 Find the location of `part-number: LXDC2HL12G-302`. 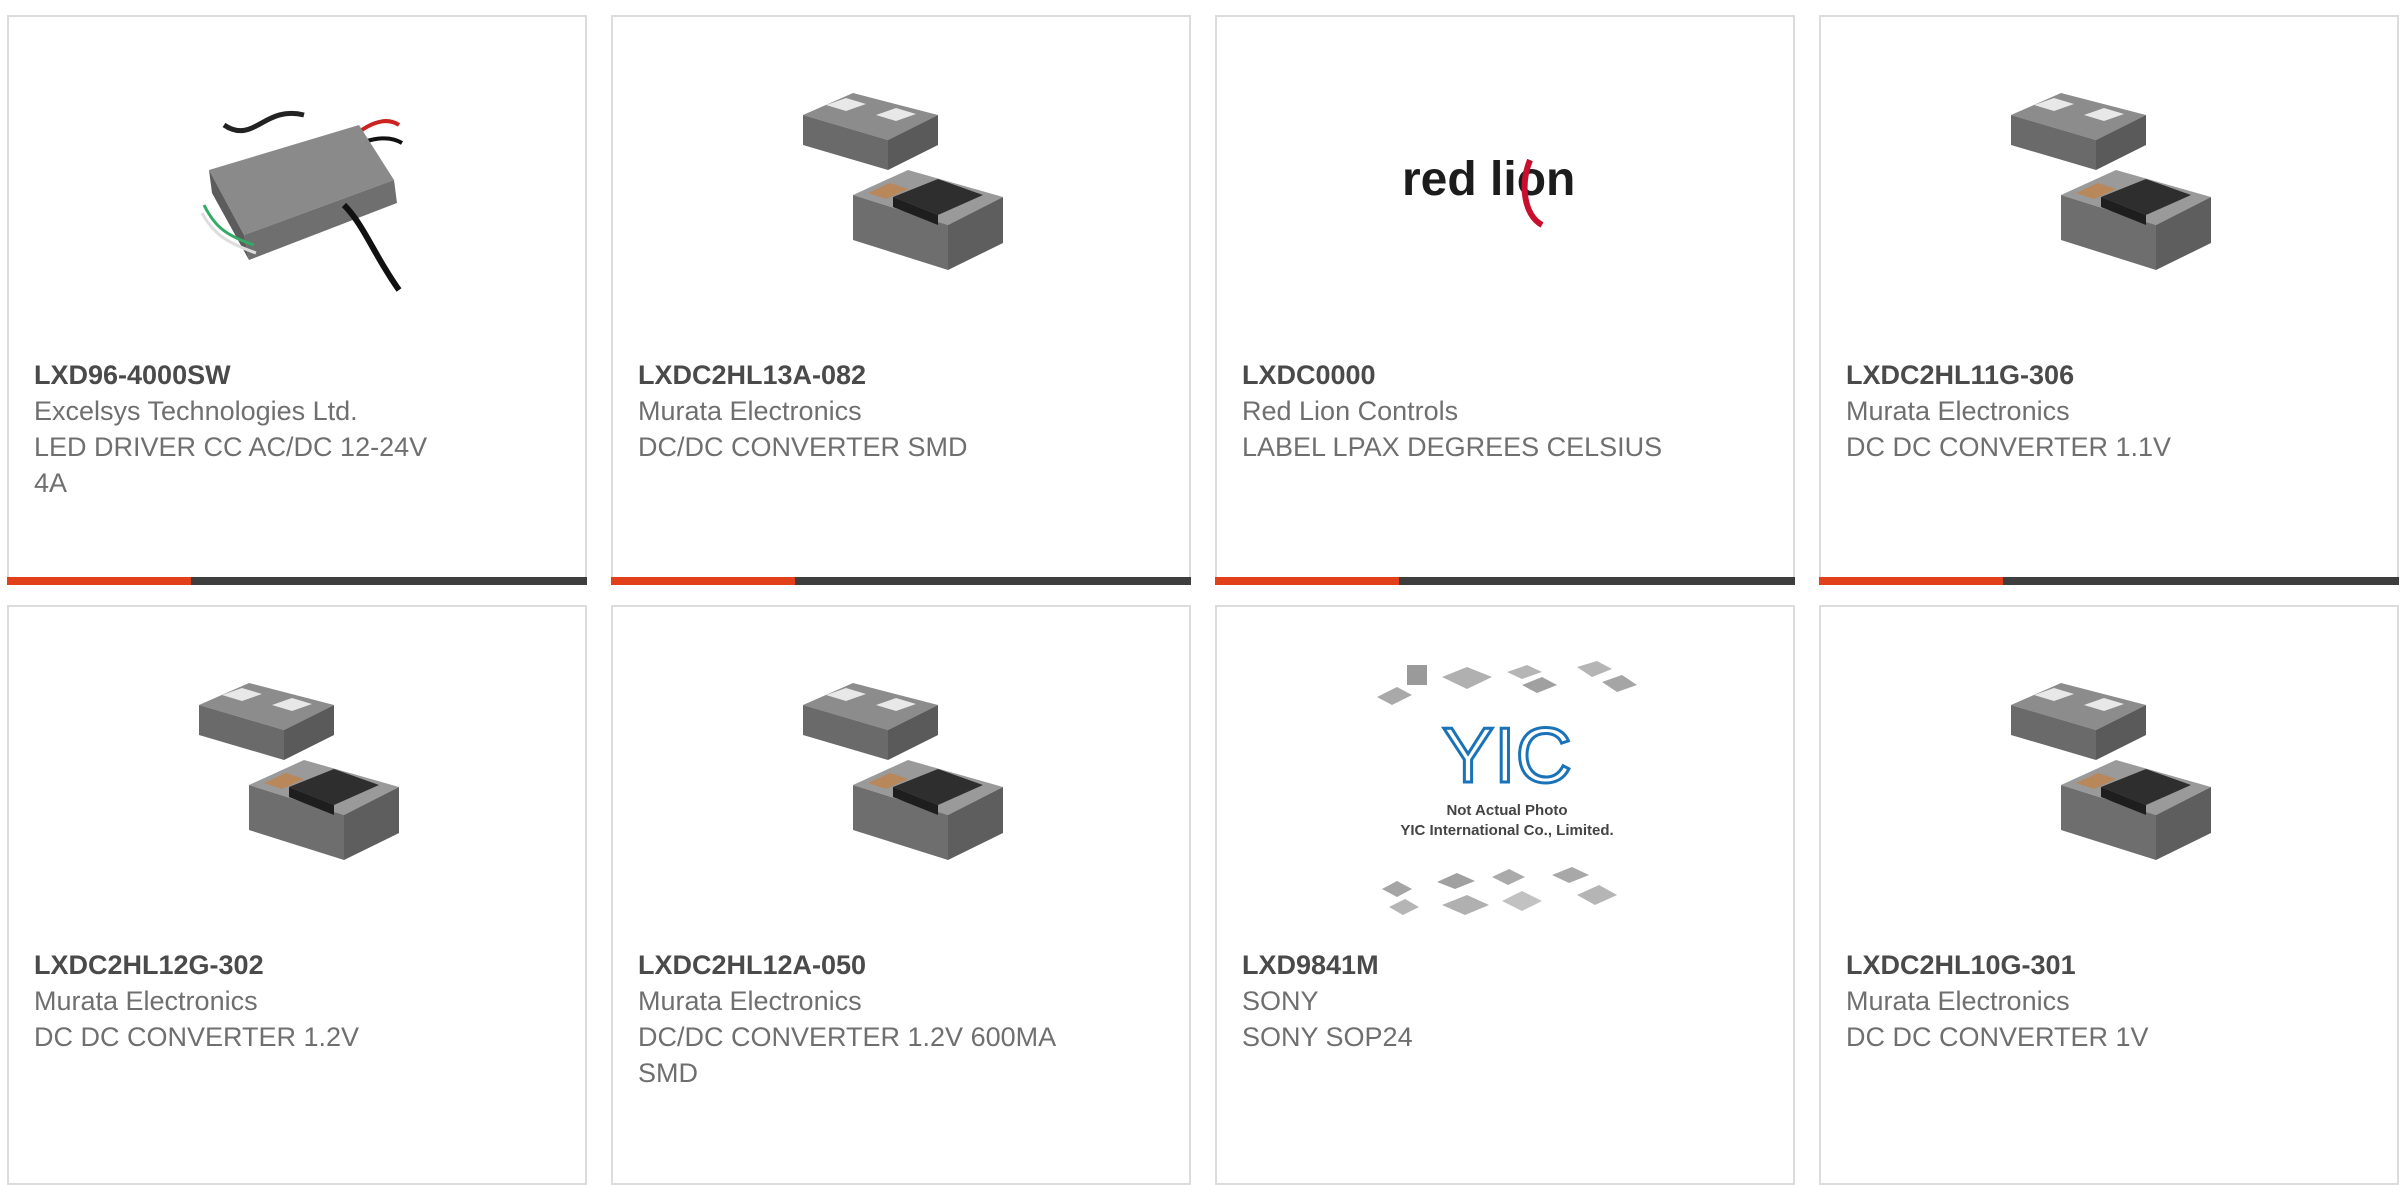

part-number: LXDC2HL12G-302 is located at coordinates (299, 965).